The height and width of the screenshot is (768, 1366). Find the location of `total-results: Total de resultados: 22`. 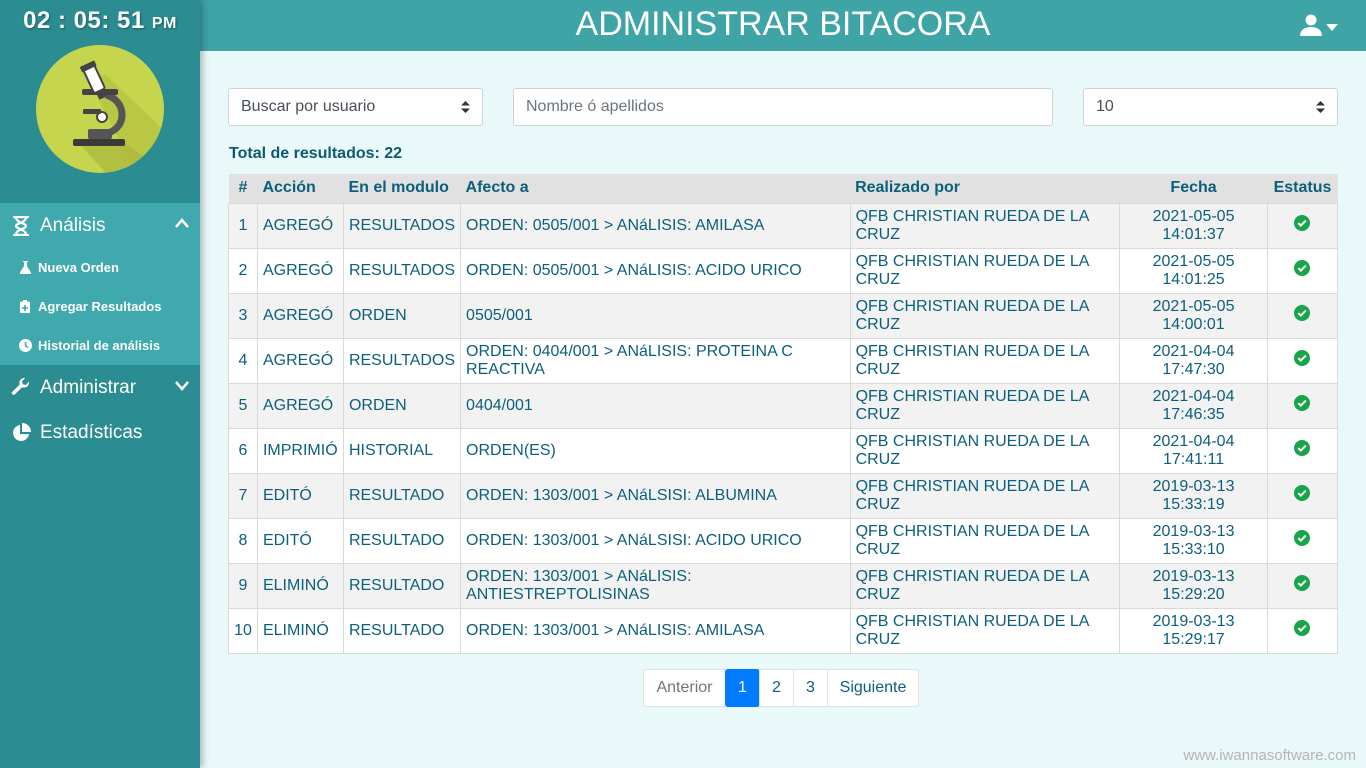

total-results: Total de resultados: 22 is located at coordinates (316, 153).